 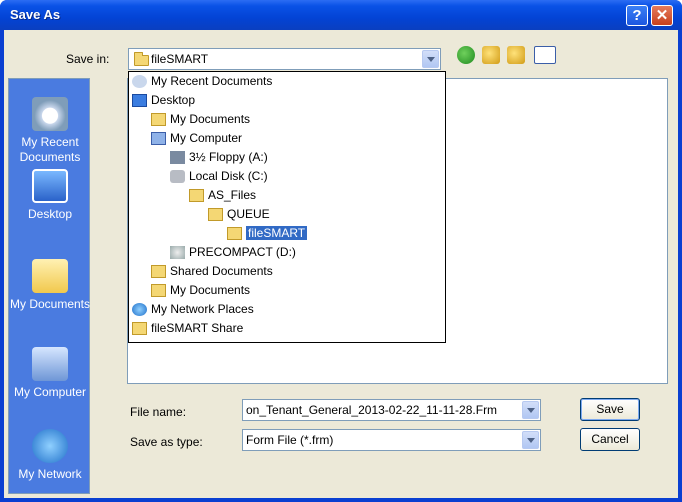 I want to click on dropdown-item-label: fileSMART Share, so click(x=197, y=328).